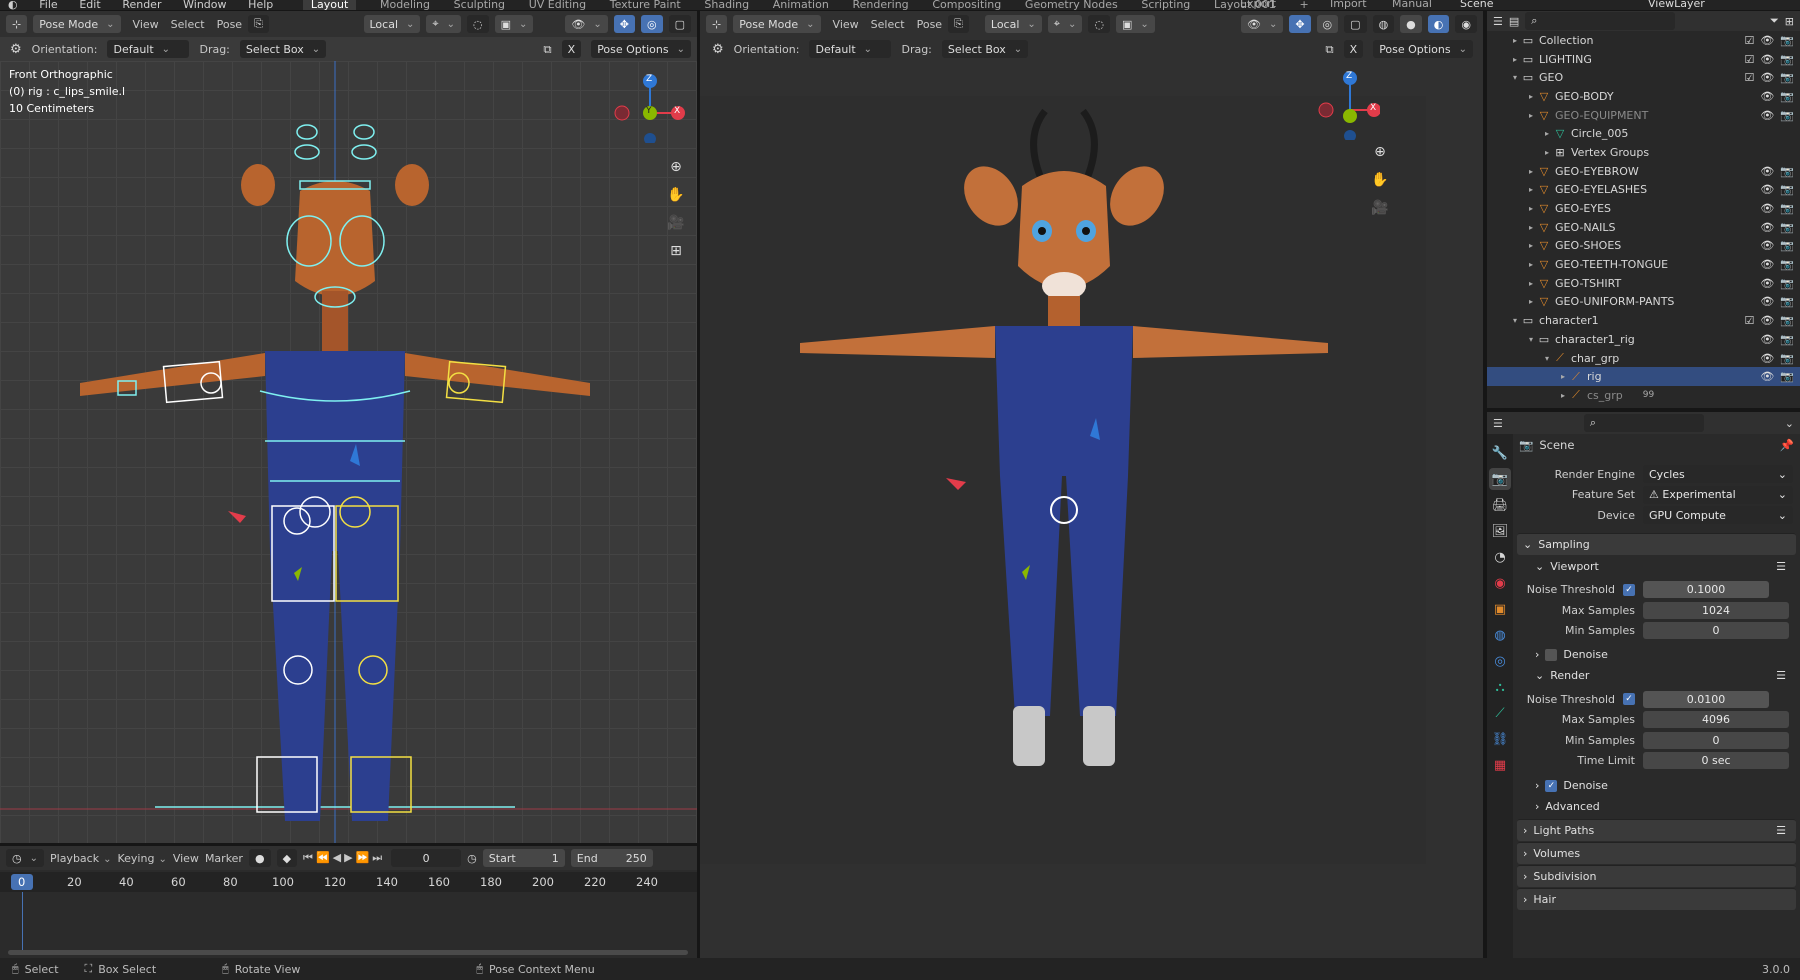 The height and width of the screenshot is (980, 1800). I want to click on r-noise-field: 0.0100, so click(1706, 699).